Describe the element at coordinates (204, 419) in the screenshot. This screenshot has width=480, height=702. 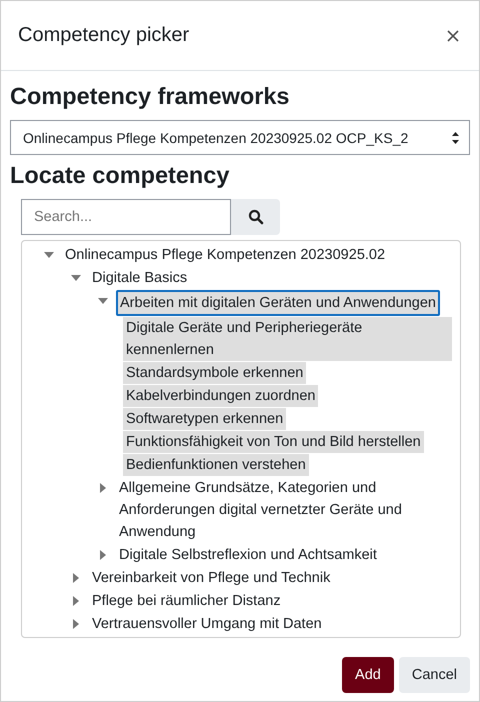
I see `tree-item: Softwaretypen erkennen` at that location.